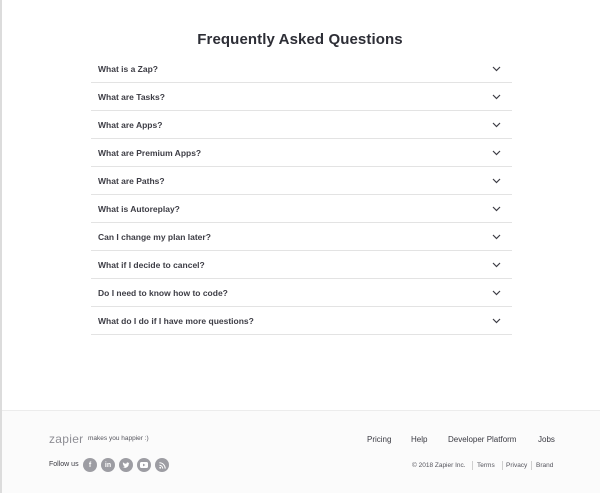 This screenshot has width=600, height=493. Describe the element at coordinates (130, 124) in the screenshot. I see `faq-question: What are Apps?` at that location.